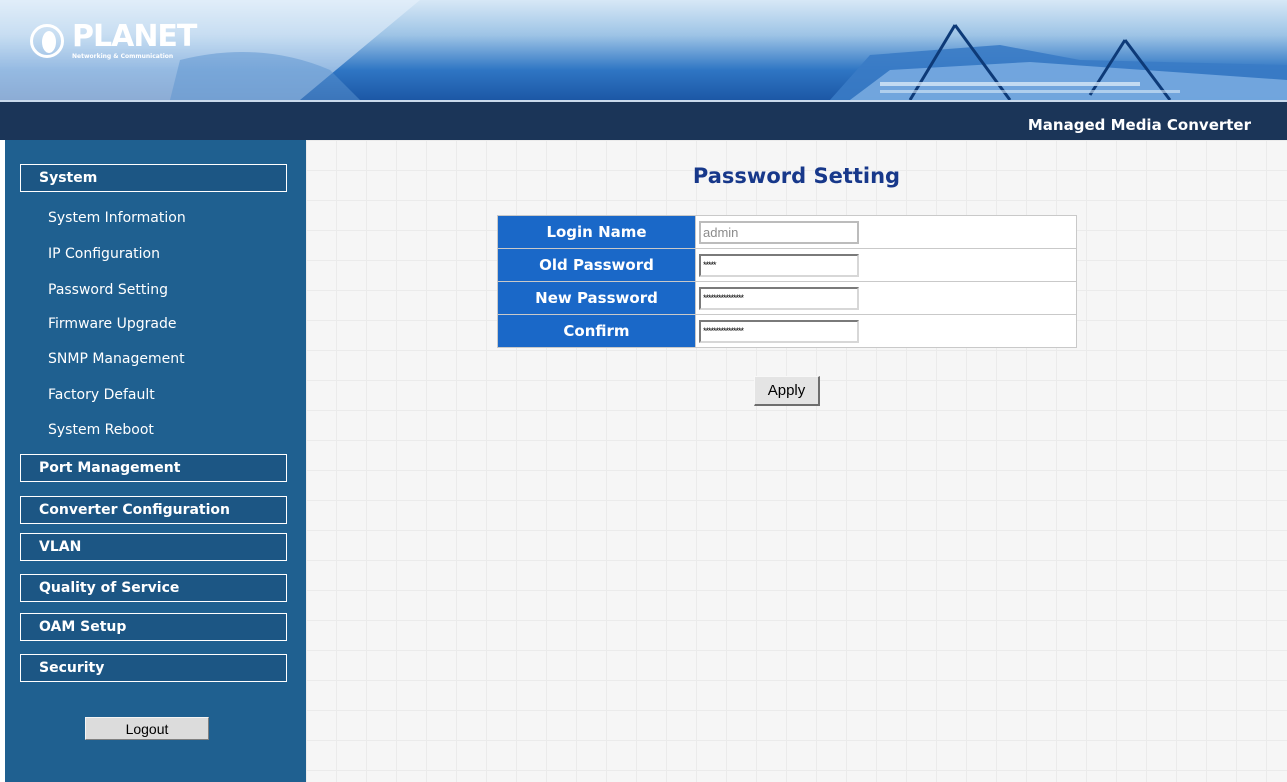 The width and height of the screenshot is (1287, 782). I want to click on menu-item-system-reboot: System Reboot, so click(101, 430).